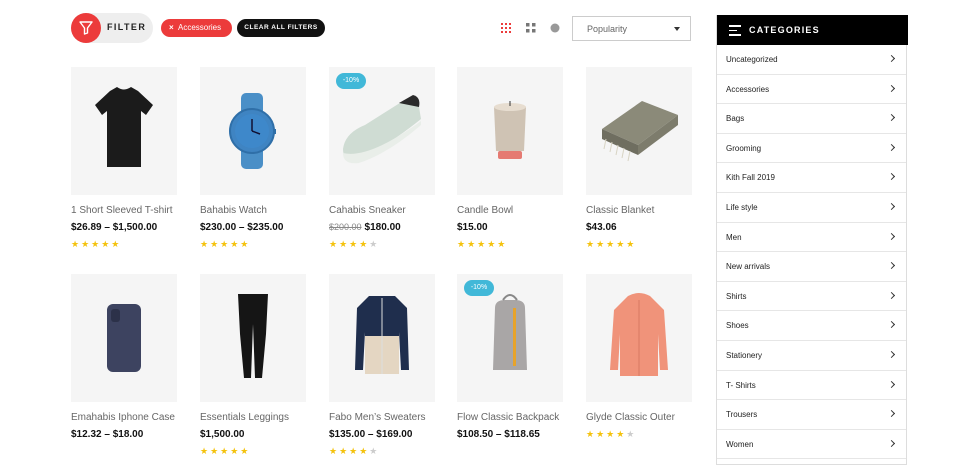  I want to click on sidebar-category-item: Men, so click(811, 238).